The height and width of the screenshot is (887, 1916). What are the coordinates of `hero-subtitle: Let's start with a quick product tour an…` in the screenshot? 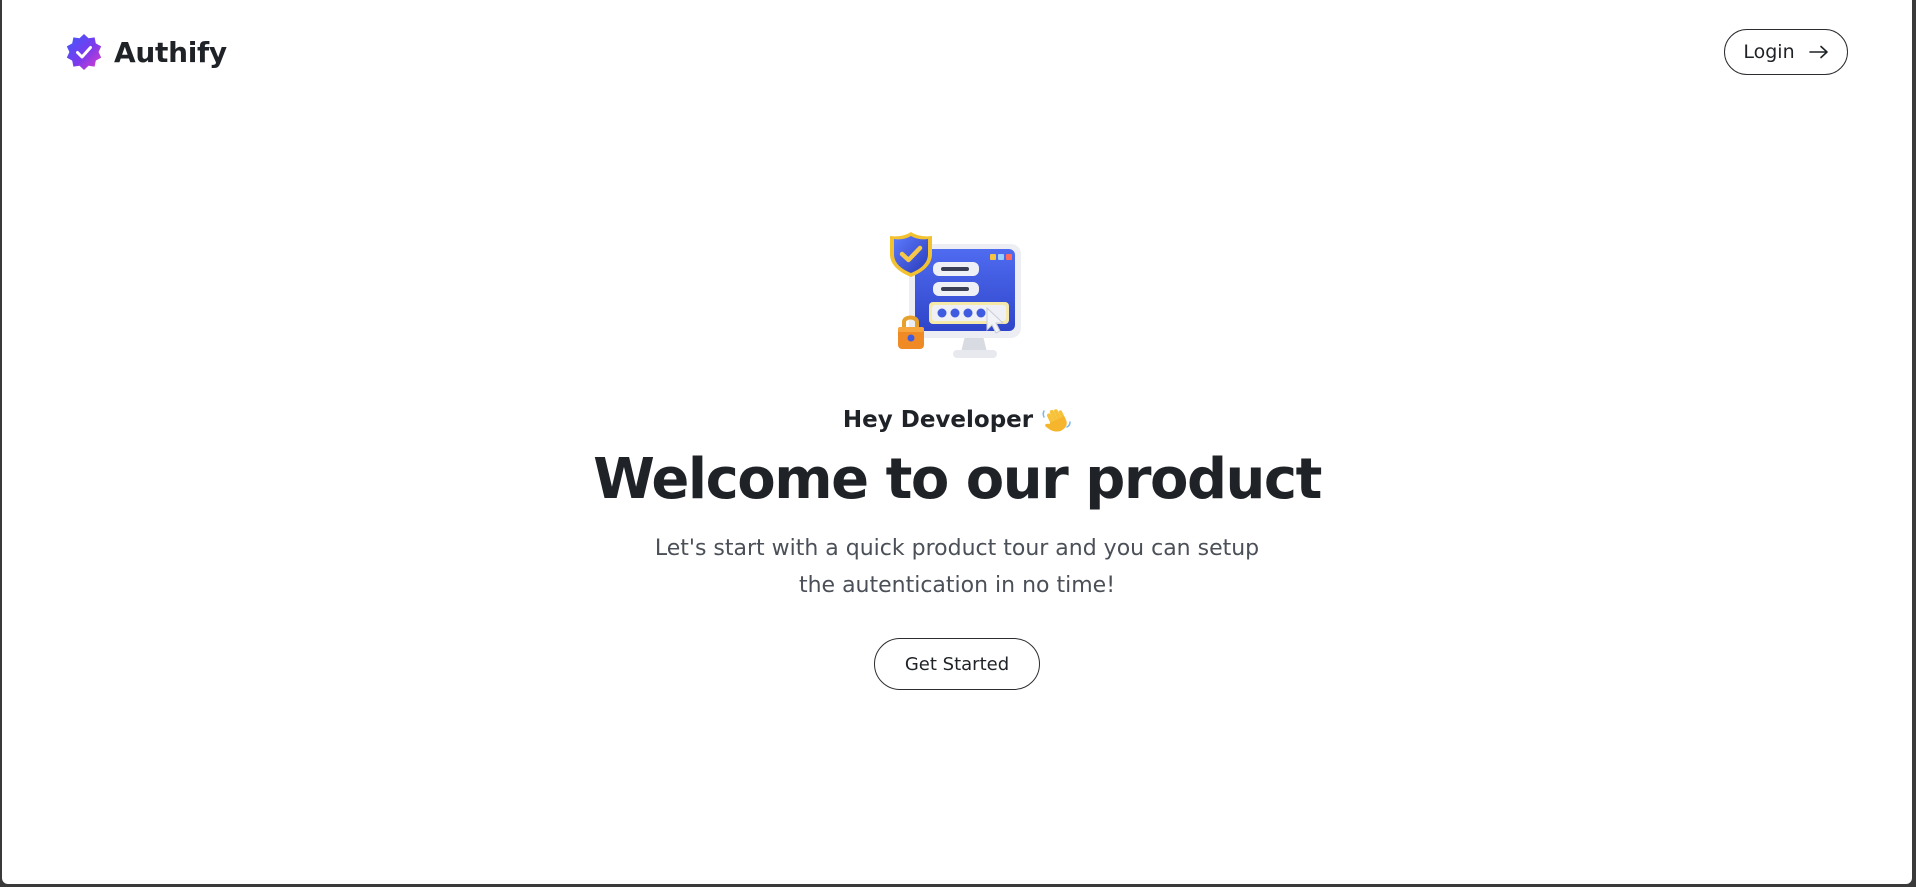 It's located at (957, 567).